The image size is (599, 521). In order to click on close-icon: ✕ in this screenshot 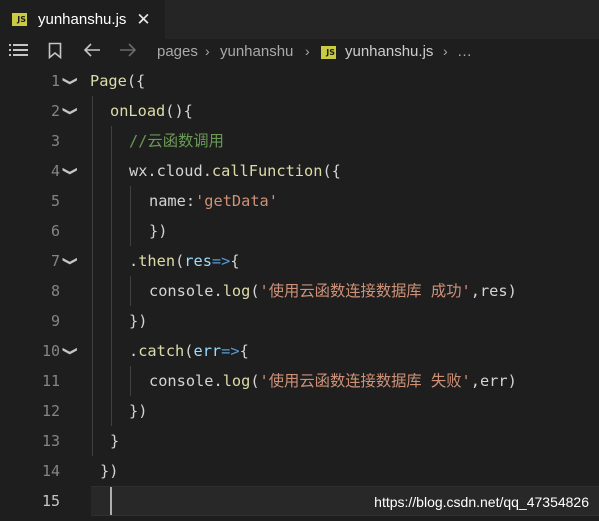, I will do `click(143, 20)`.